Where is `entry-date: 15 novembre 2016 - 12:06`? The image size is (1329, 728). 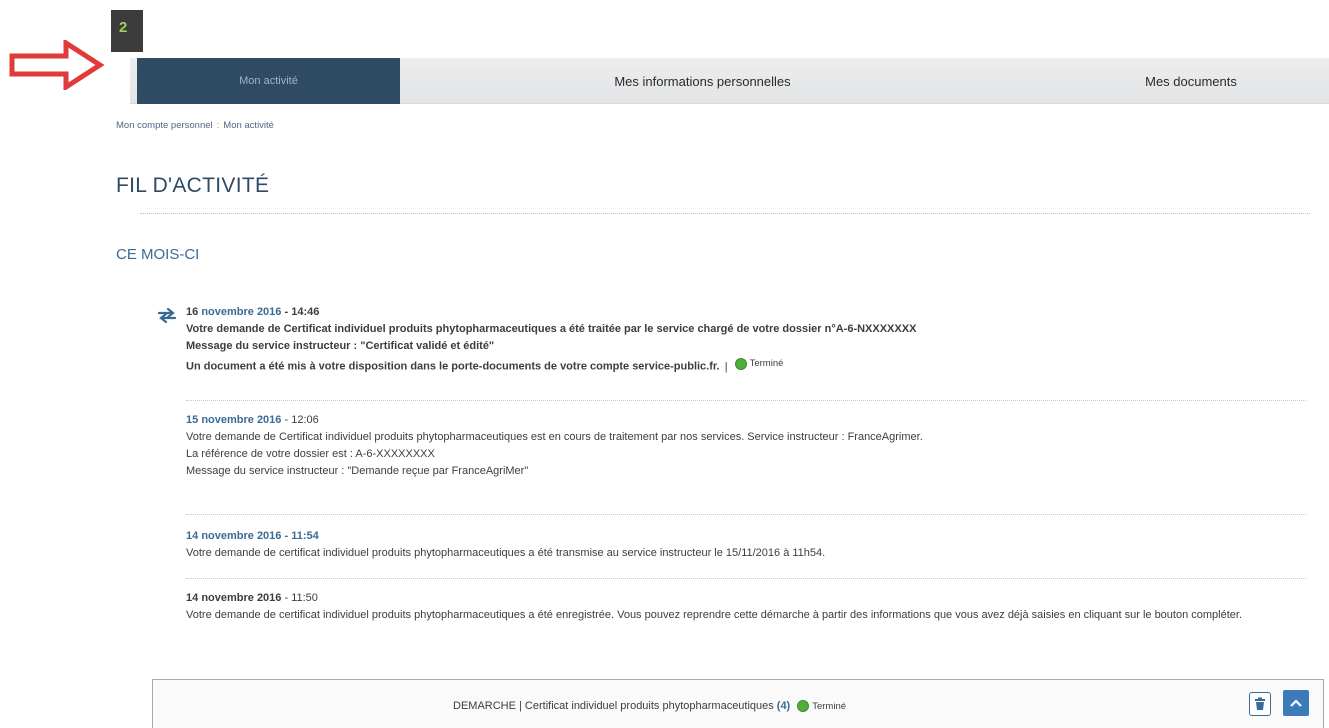 entry-date: 15 novembre 2016 - 12:06 is located at coordinates (252, 420).